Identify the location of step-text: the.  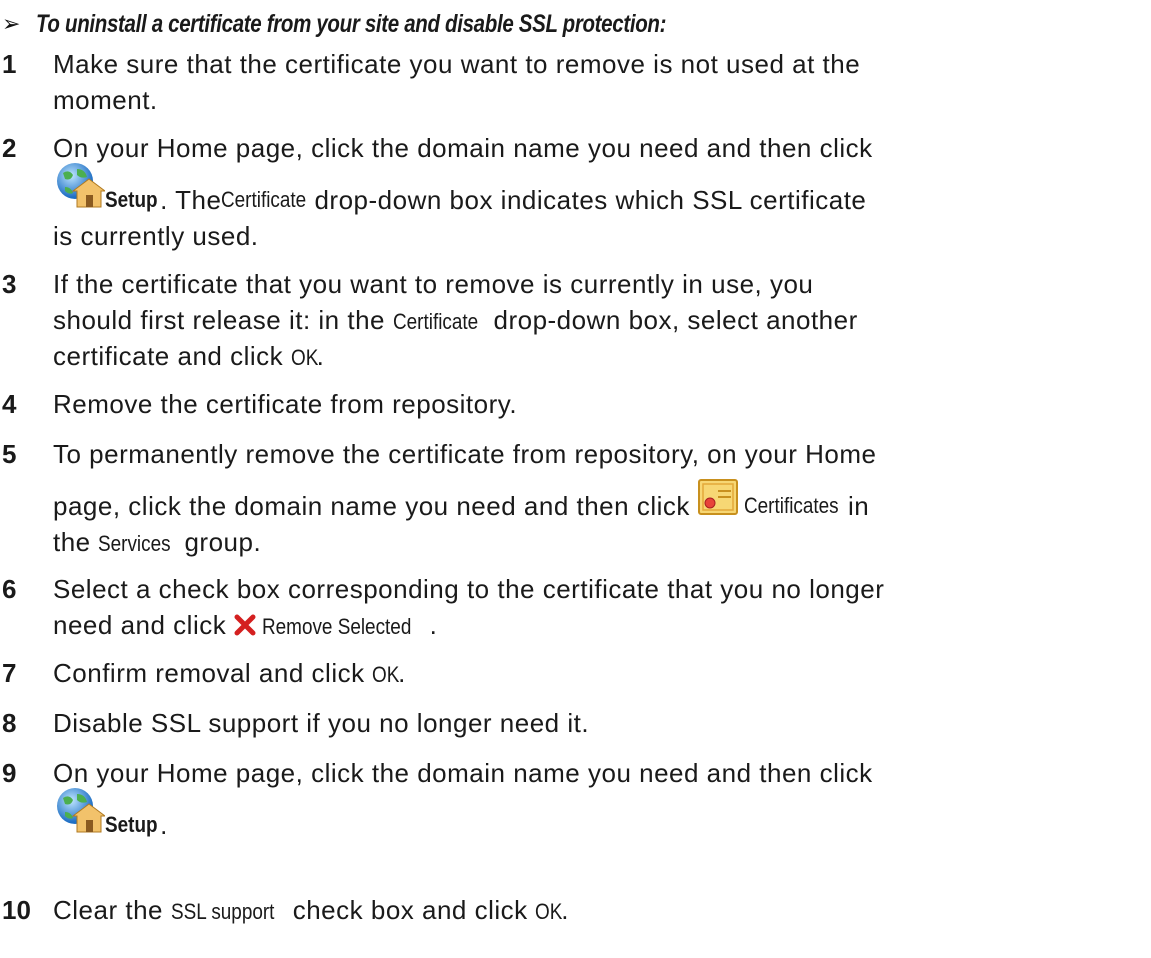
(76, 542).